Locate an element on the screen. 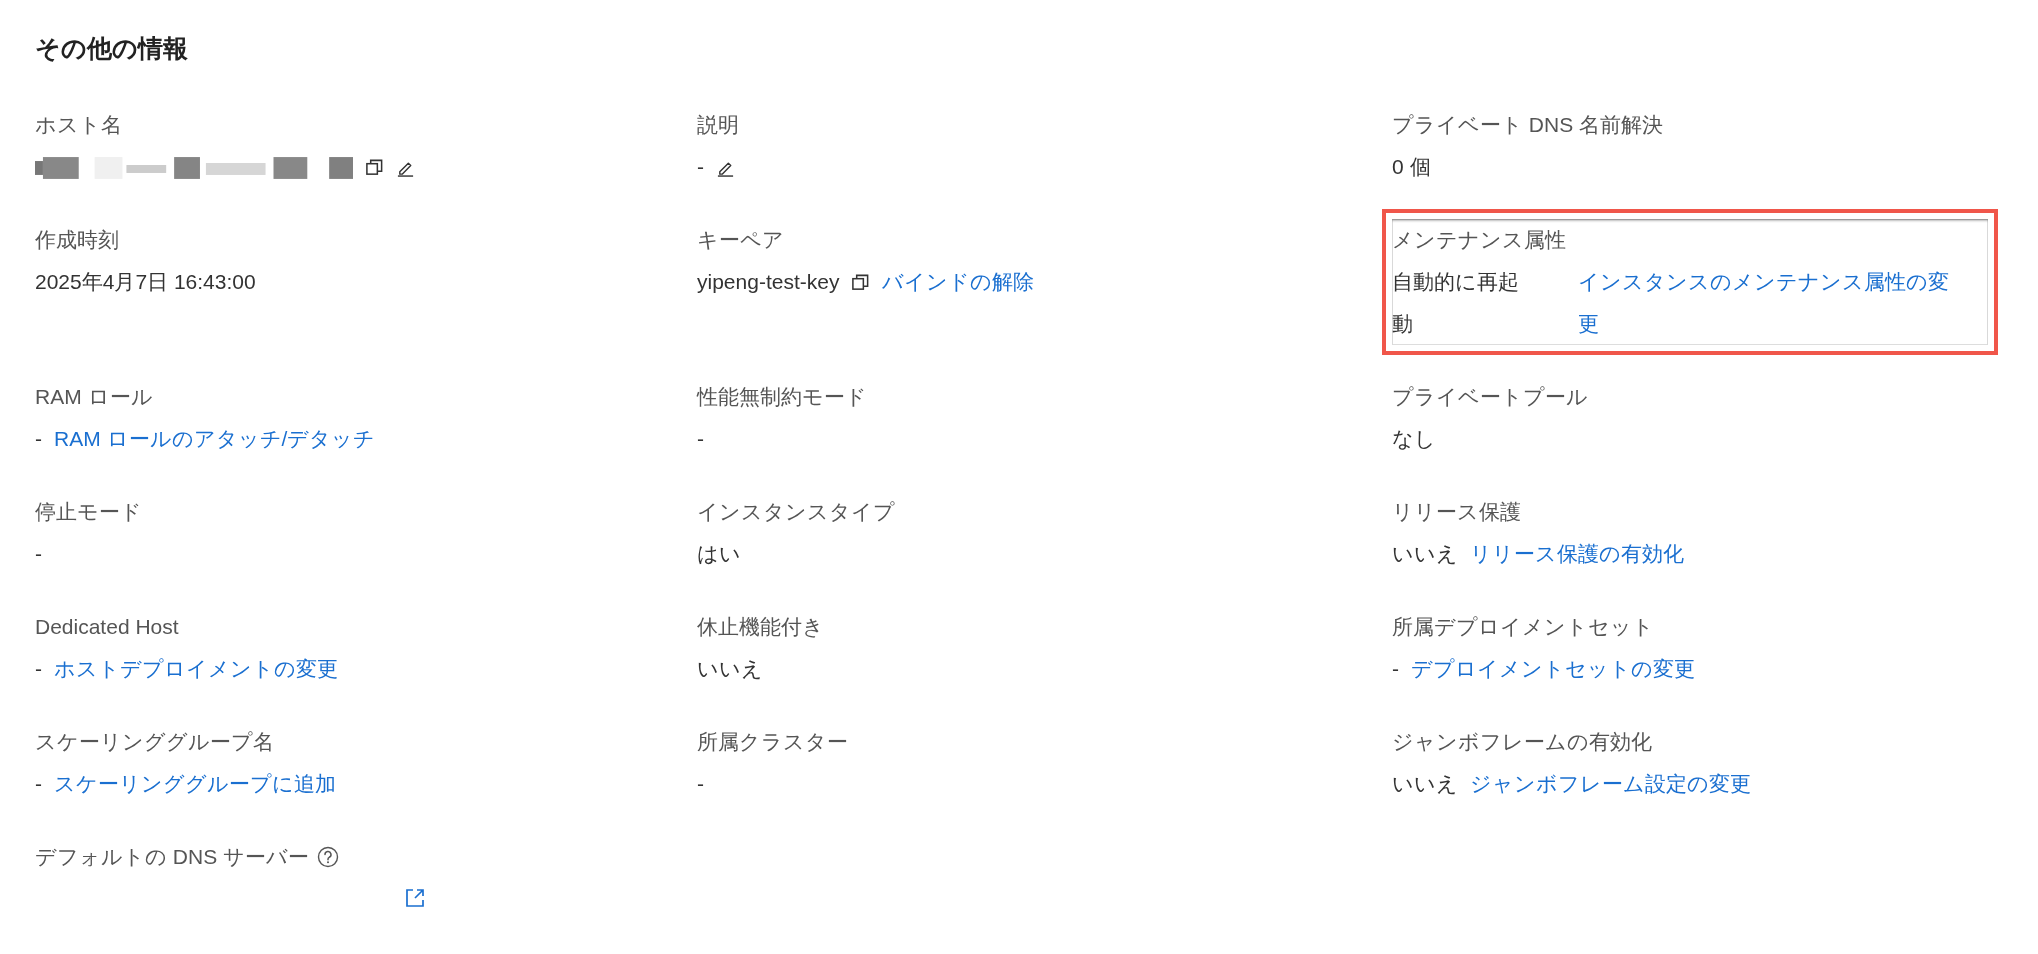 This screenshot has height=954, width=2038. field-label: RAM ロール is located at coordinates (94, 397).